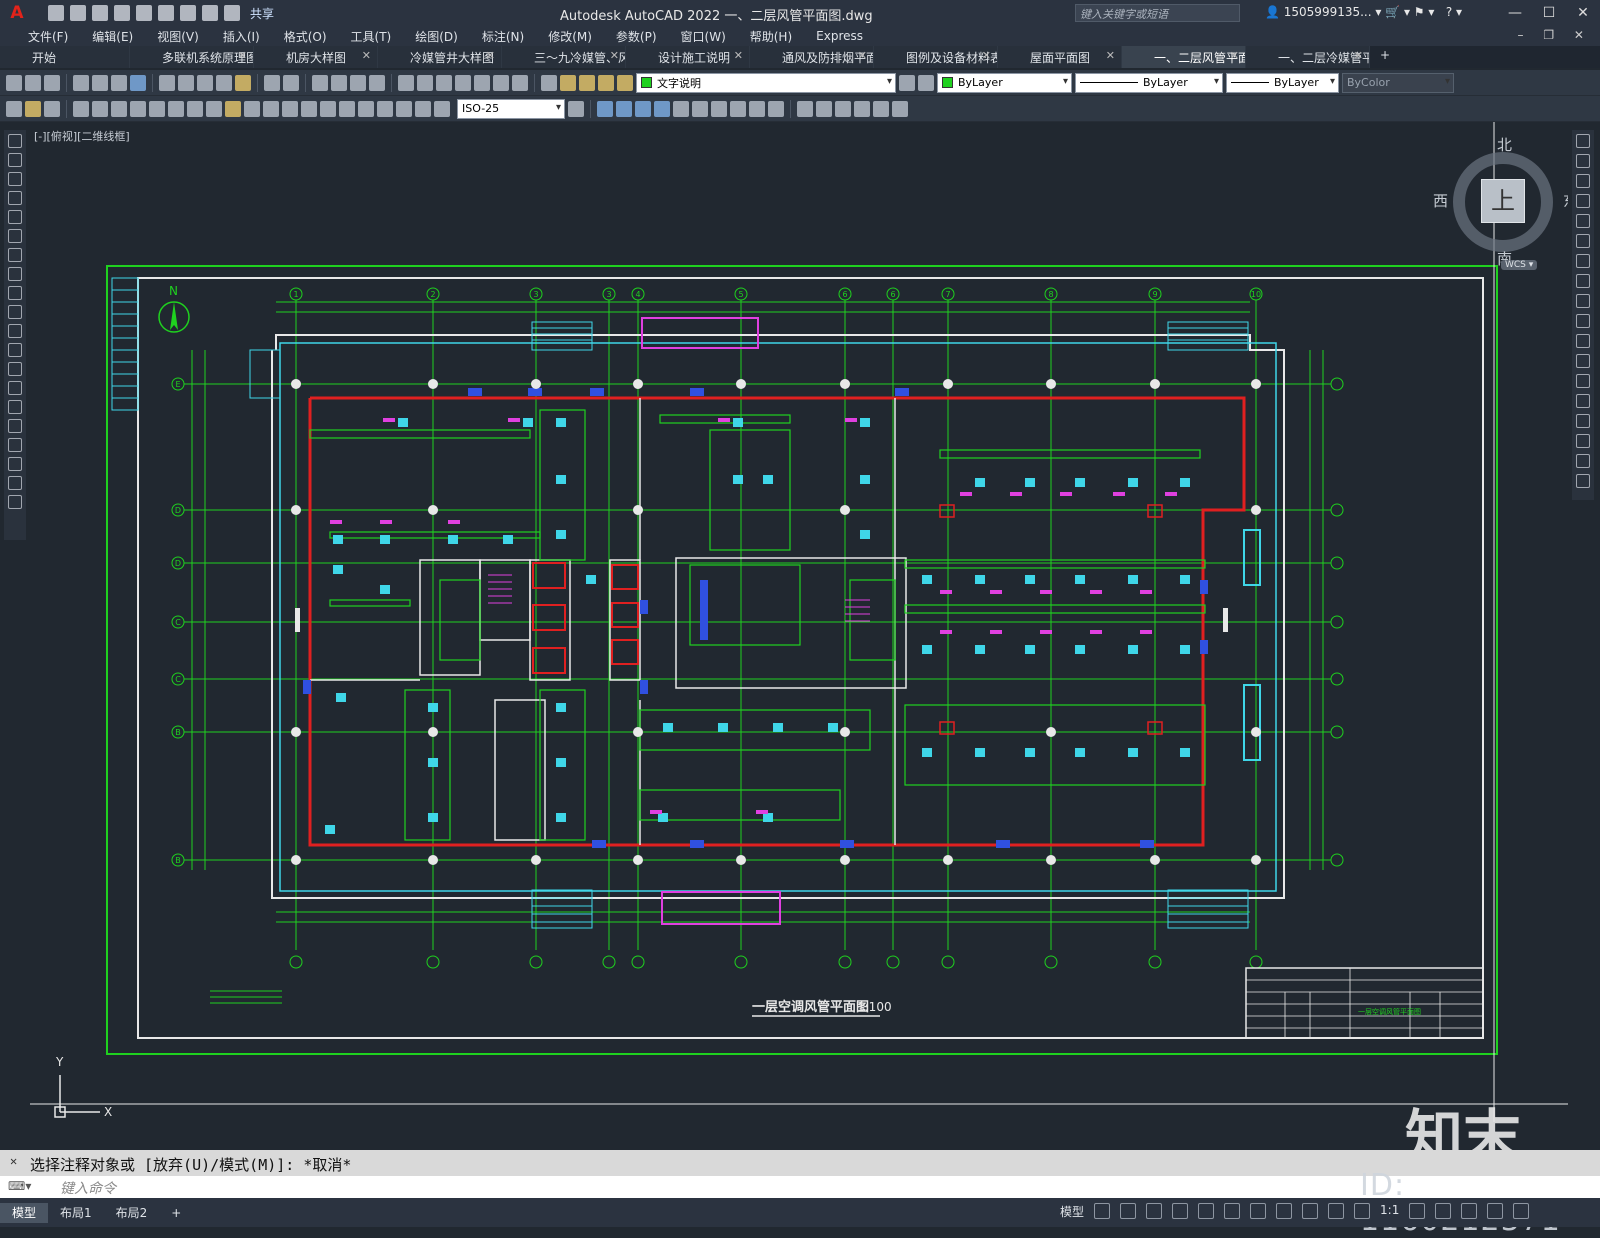  I want to click on ellipse-arc-icon, so click(15, 331).